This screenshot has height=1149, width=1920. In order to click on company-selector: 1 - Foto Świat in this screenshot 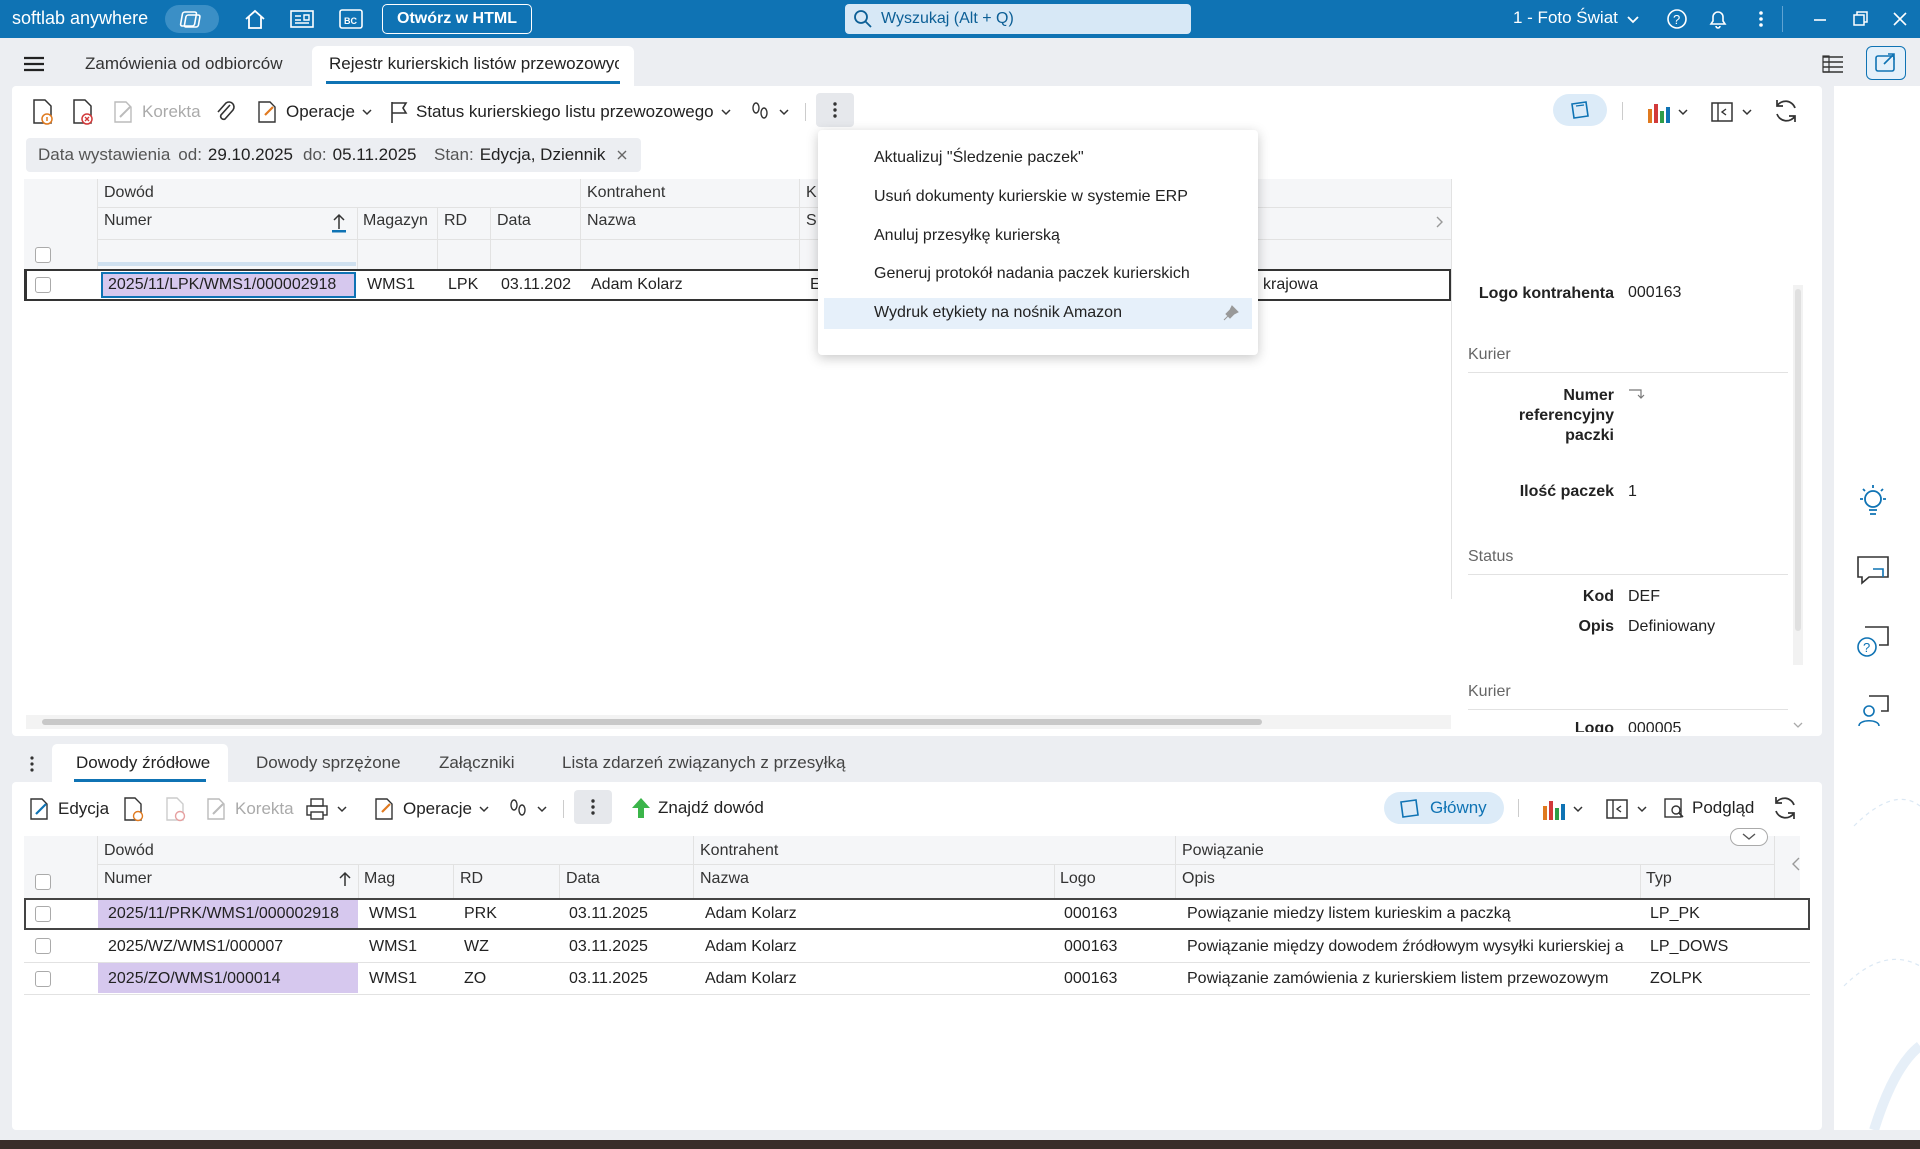, I will do `click(1565, 18)`.